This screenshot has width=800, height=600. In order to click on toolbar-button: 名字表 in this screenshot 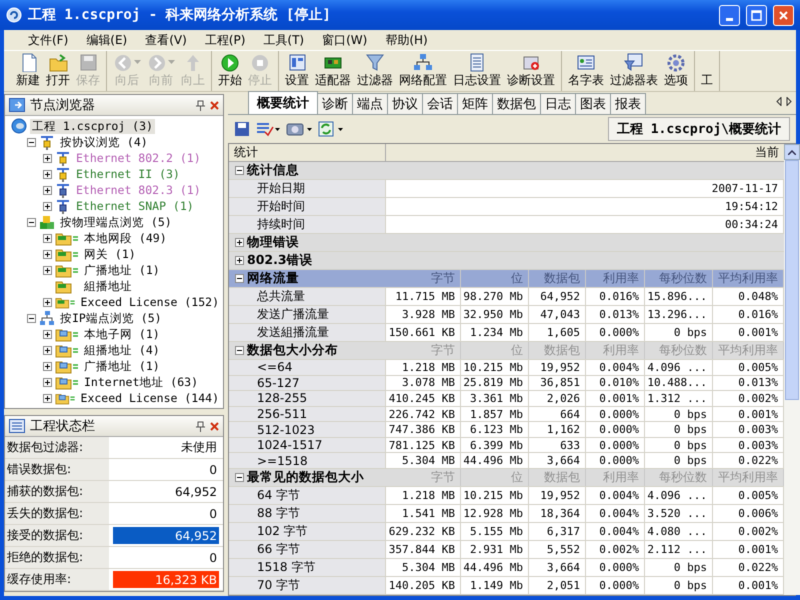, I will do `click(586, 71)`.